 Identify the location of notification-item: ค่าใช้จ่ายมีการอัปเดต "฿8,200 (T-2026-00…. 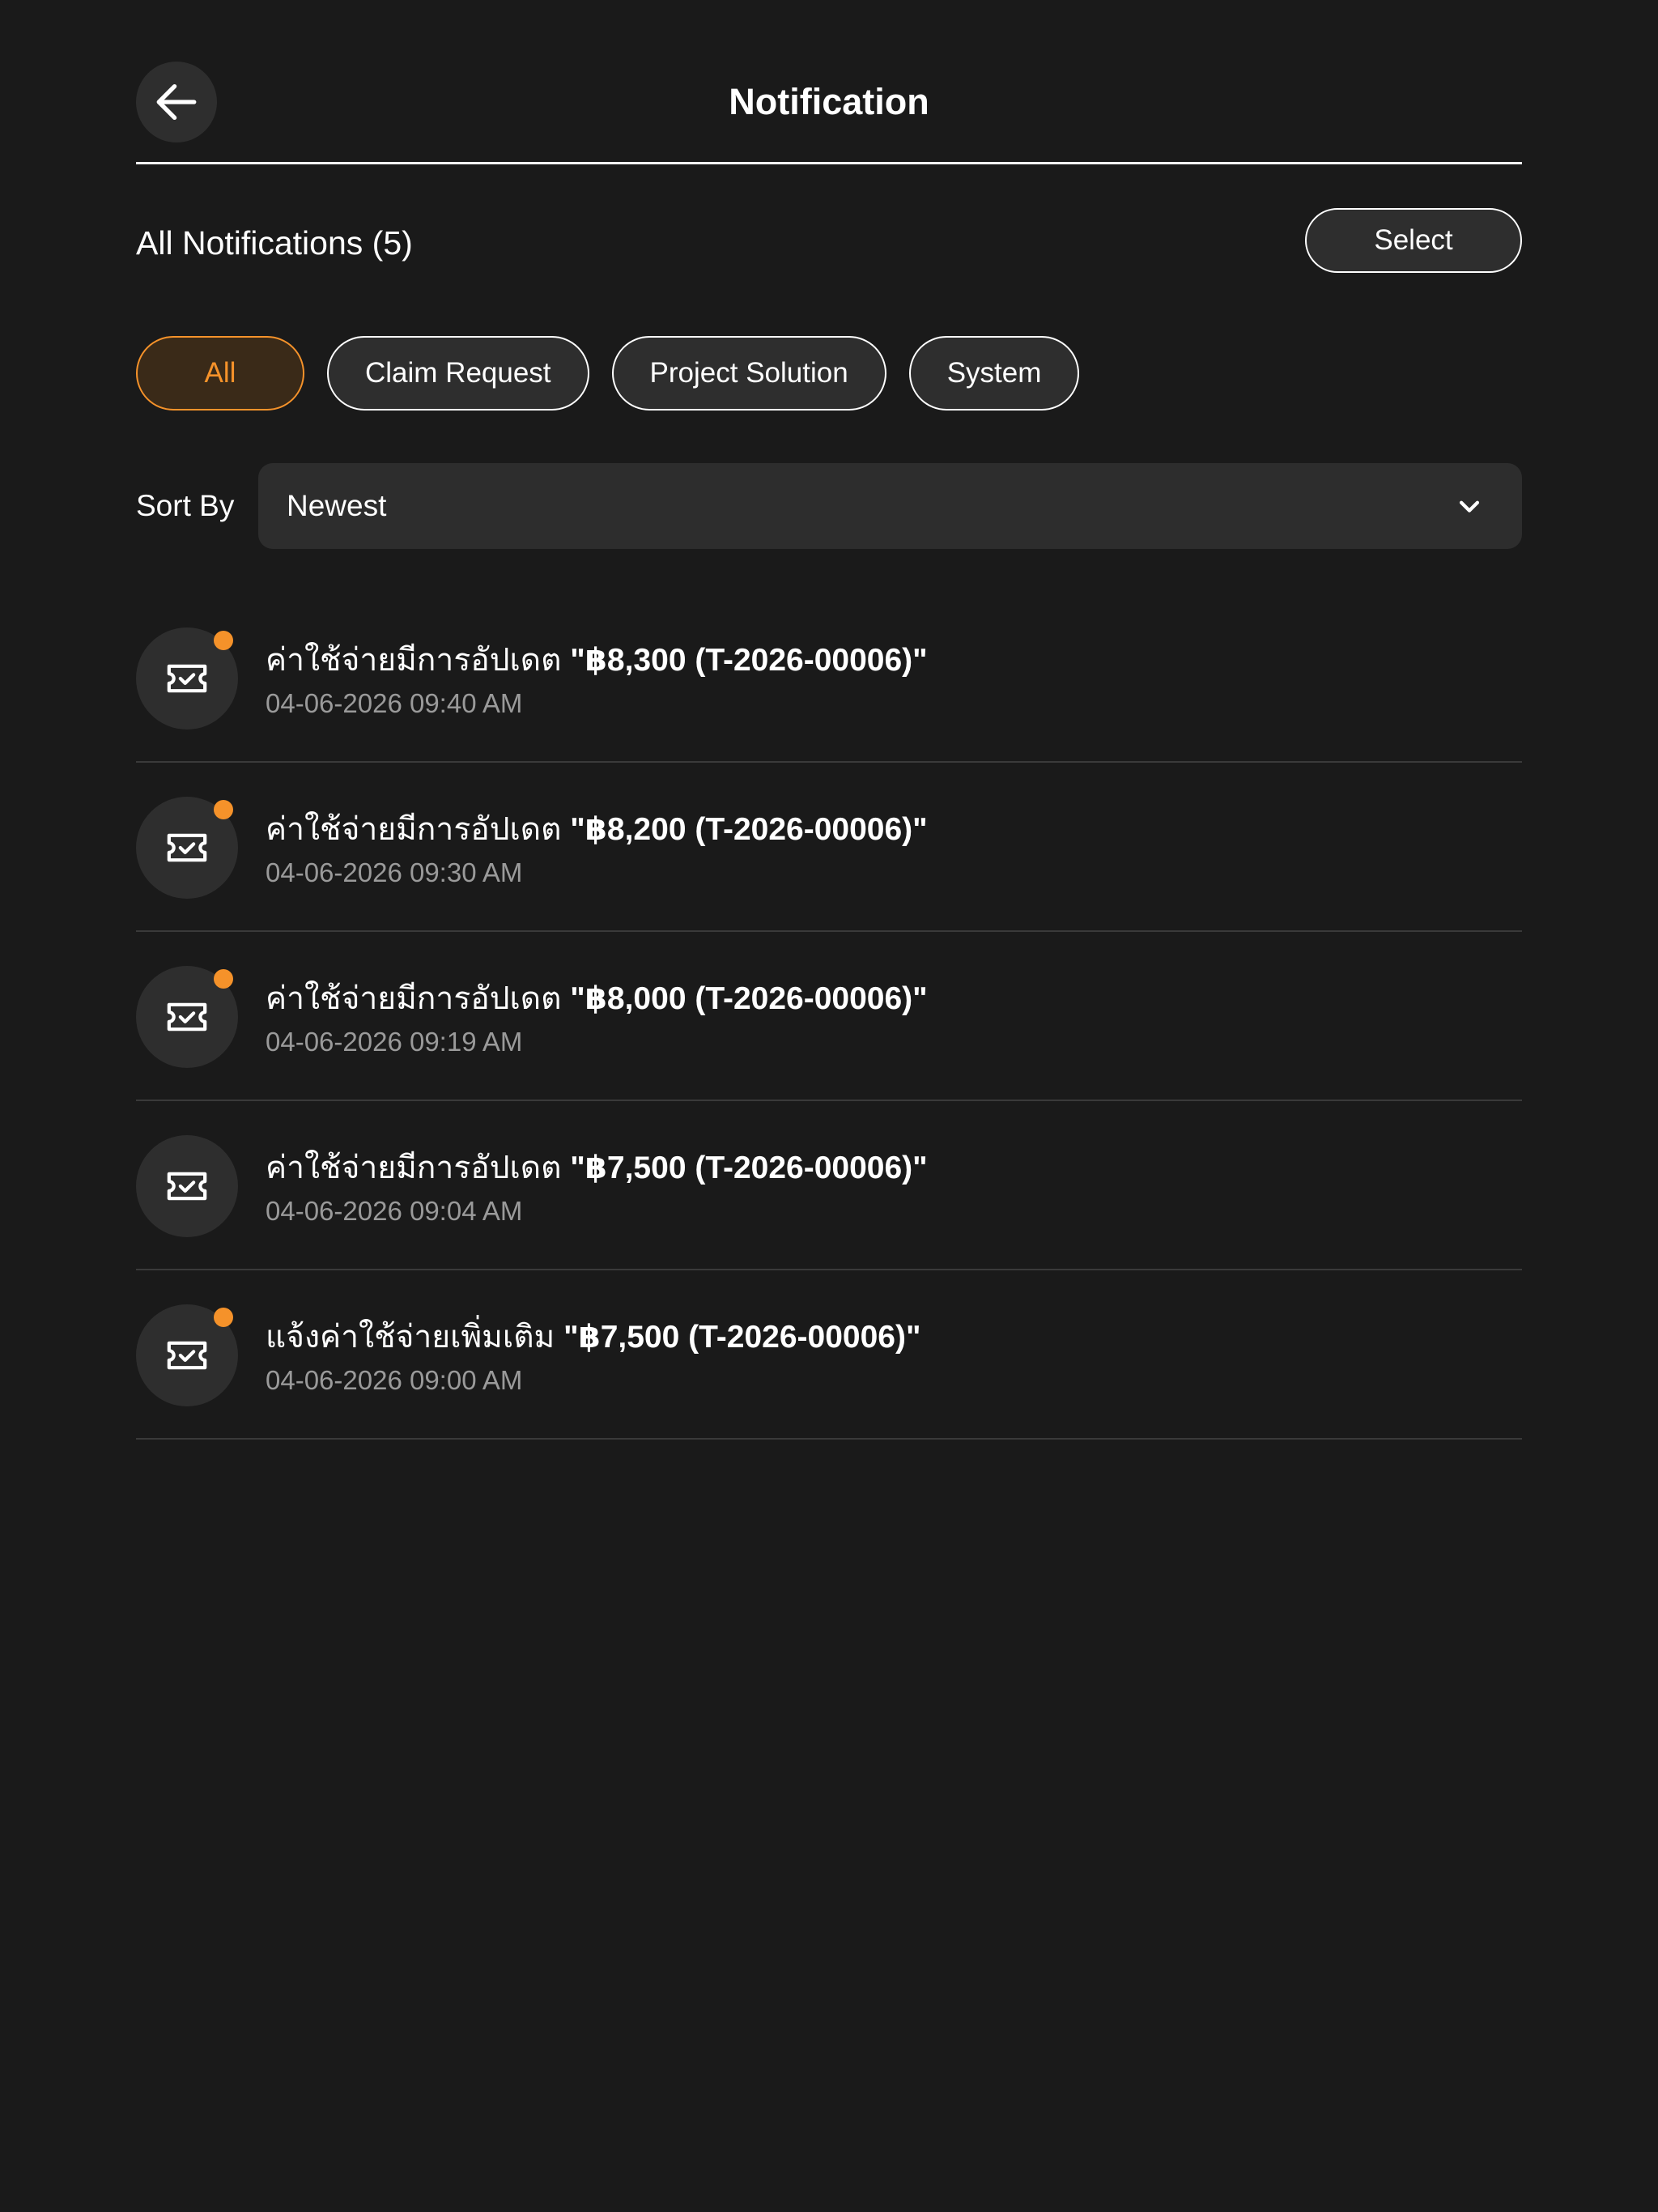
(829, 848).